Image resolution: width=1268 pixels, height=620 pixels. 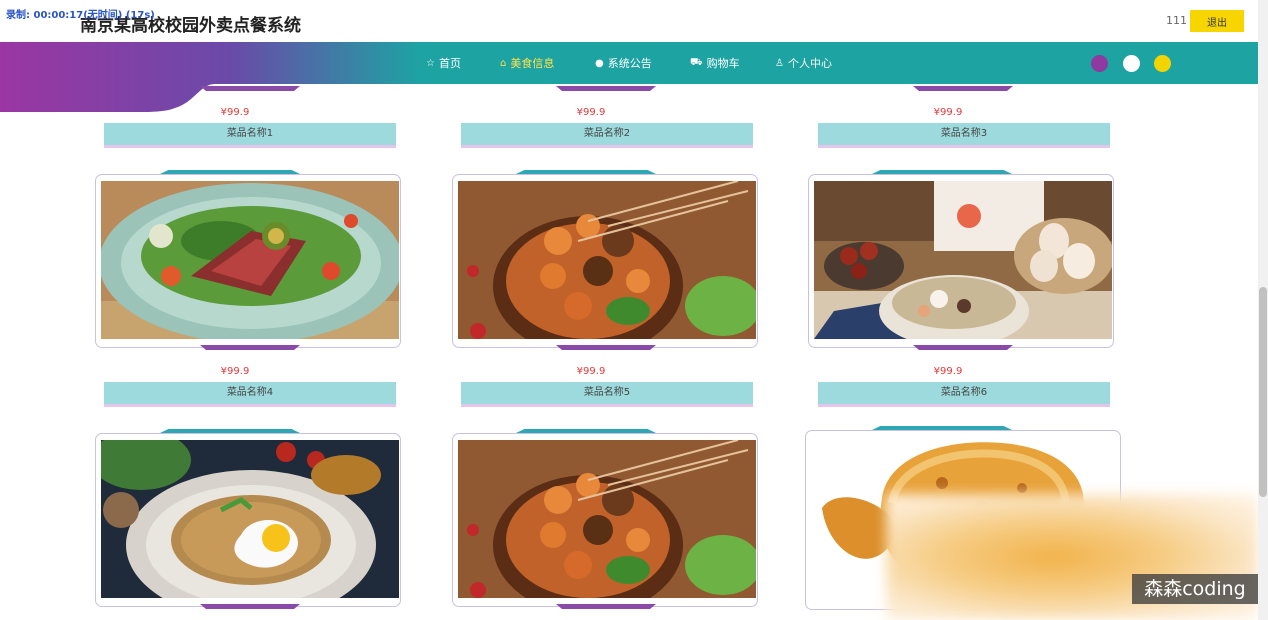 I want to click on nav-food-info: ⌂ 美食信息, so click(x=527, y=63).